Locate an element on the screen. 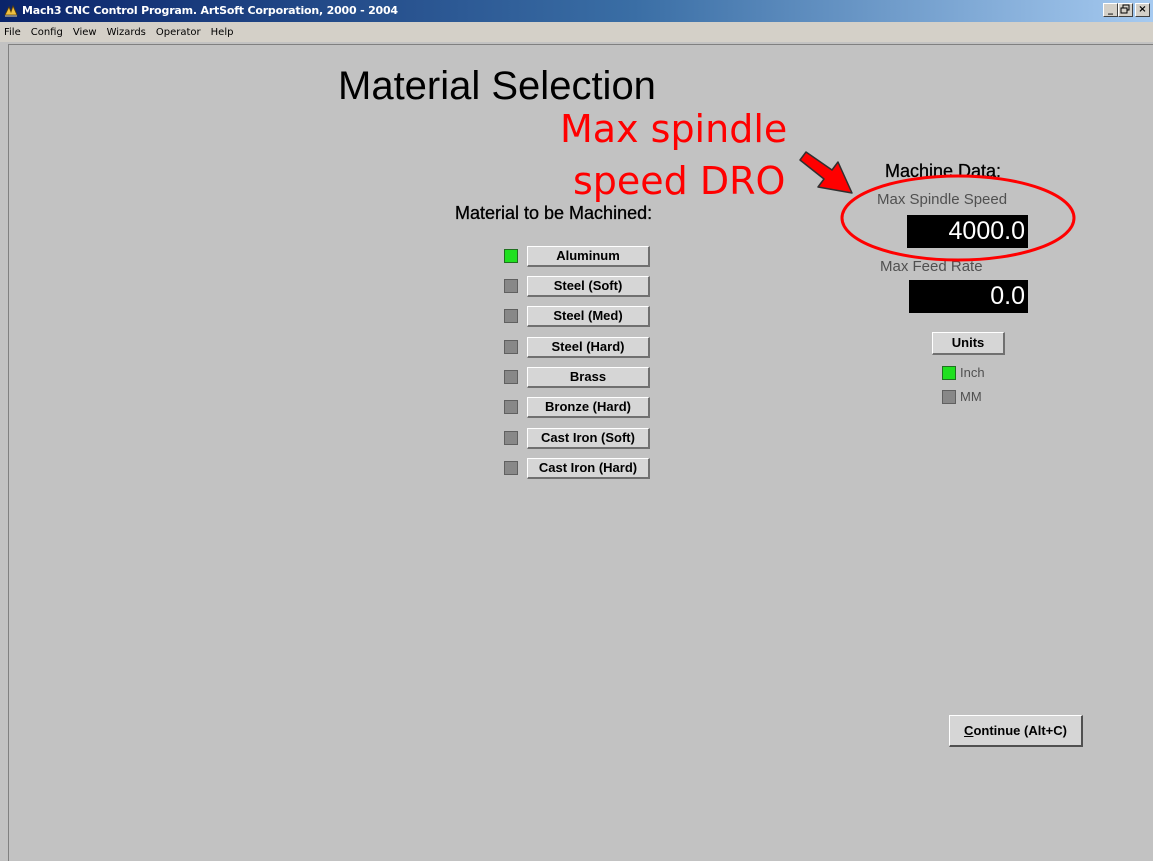 This screenshot has height=861, width=1153. material-row-steel-soft: Steel (Soft) is located at coordinates (577, 286).